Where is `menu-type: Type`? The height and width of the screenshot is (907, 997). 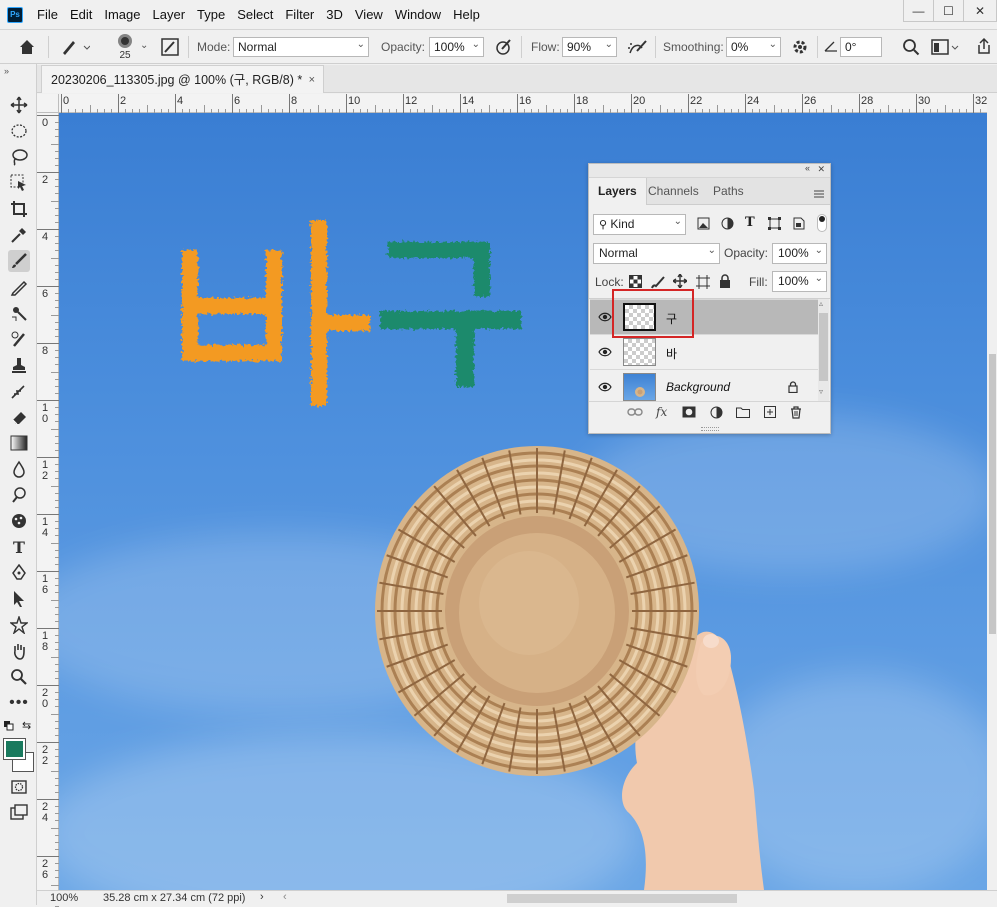 menu-type: Type is located at coordinates (211, 14).